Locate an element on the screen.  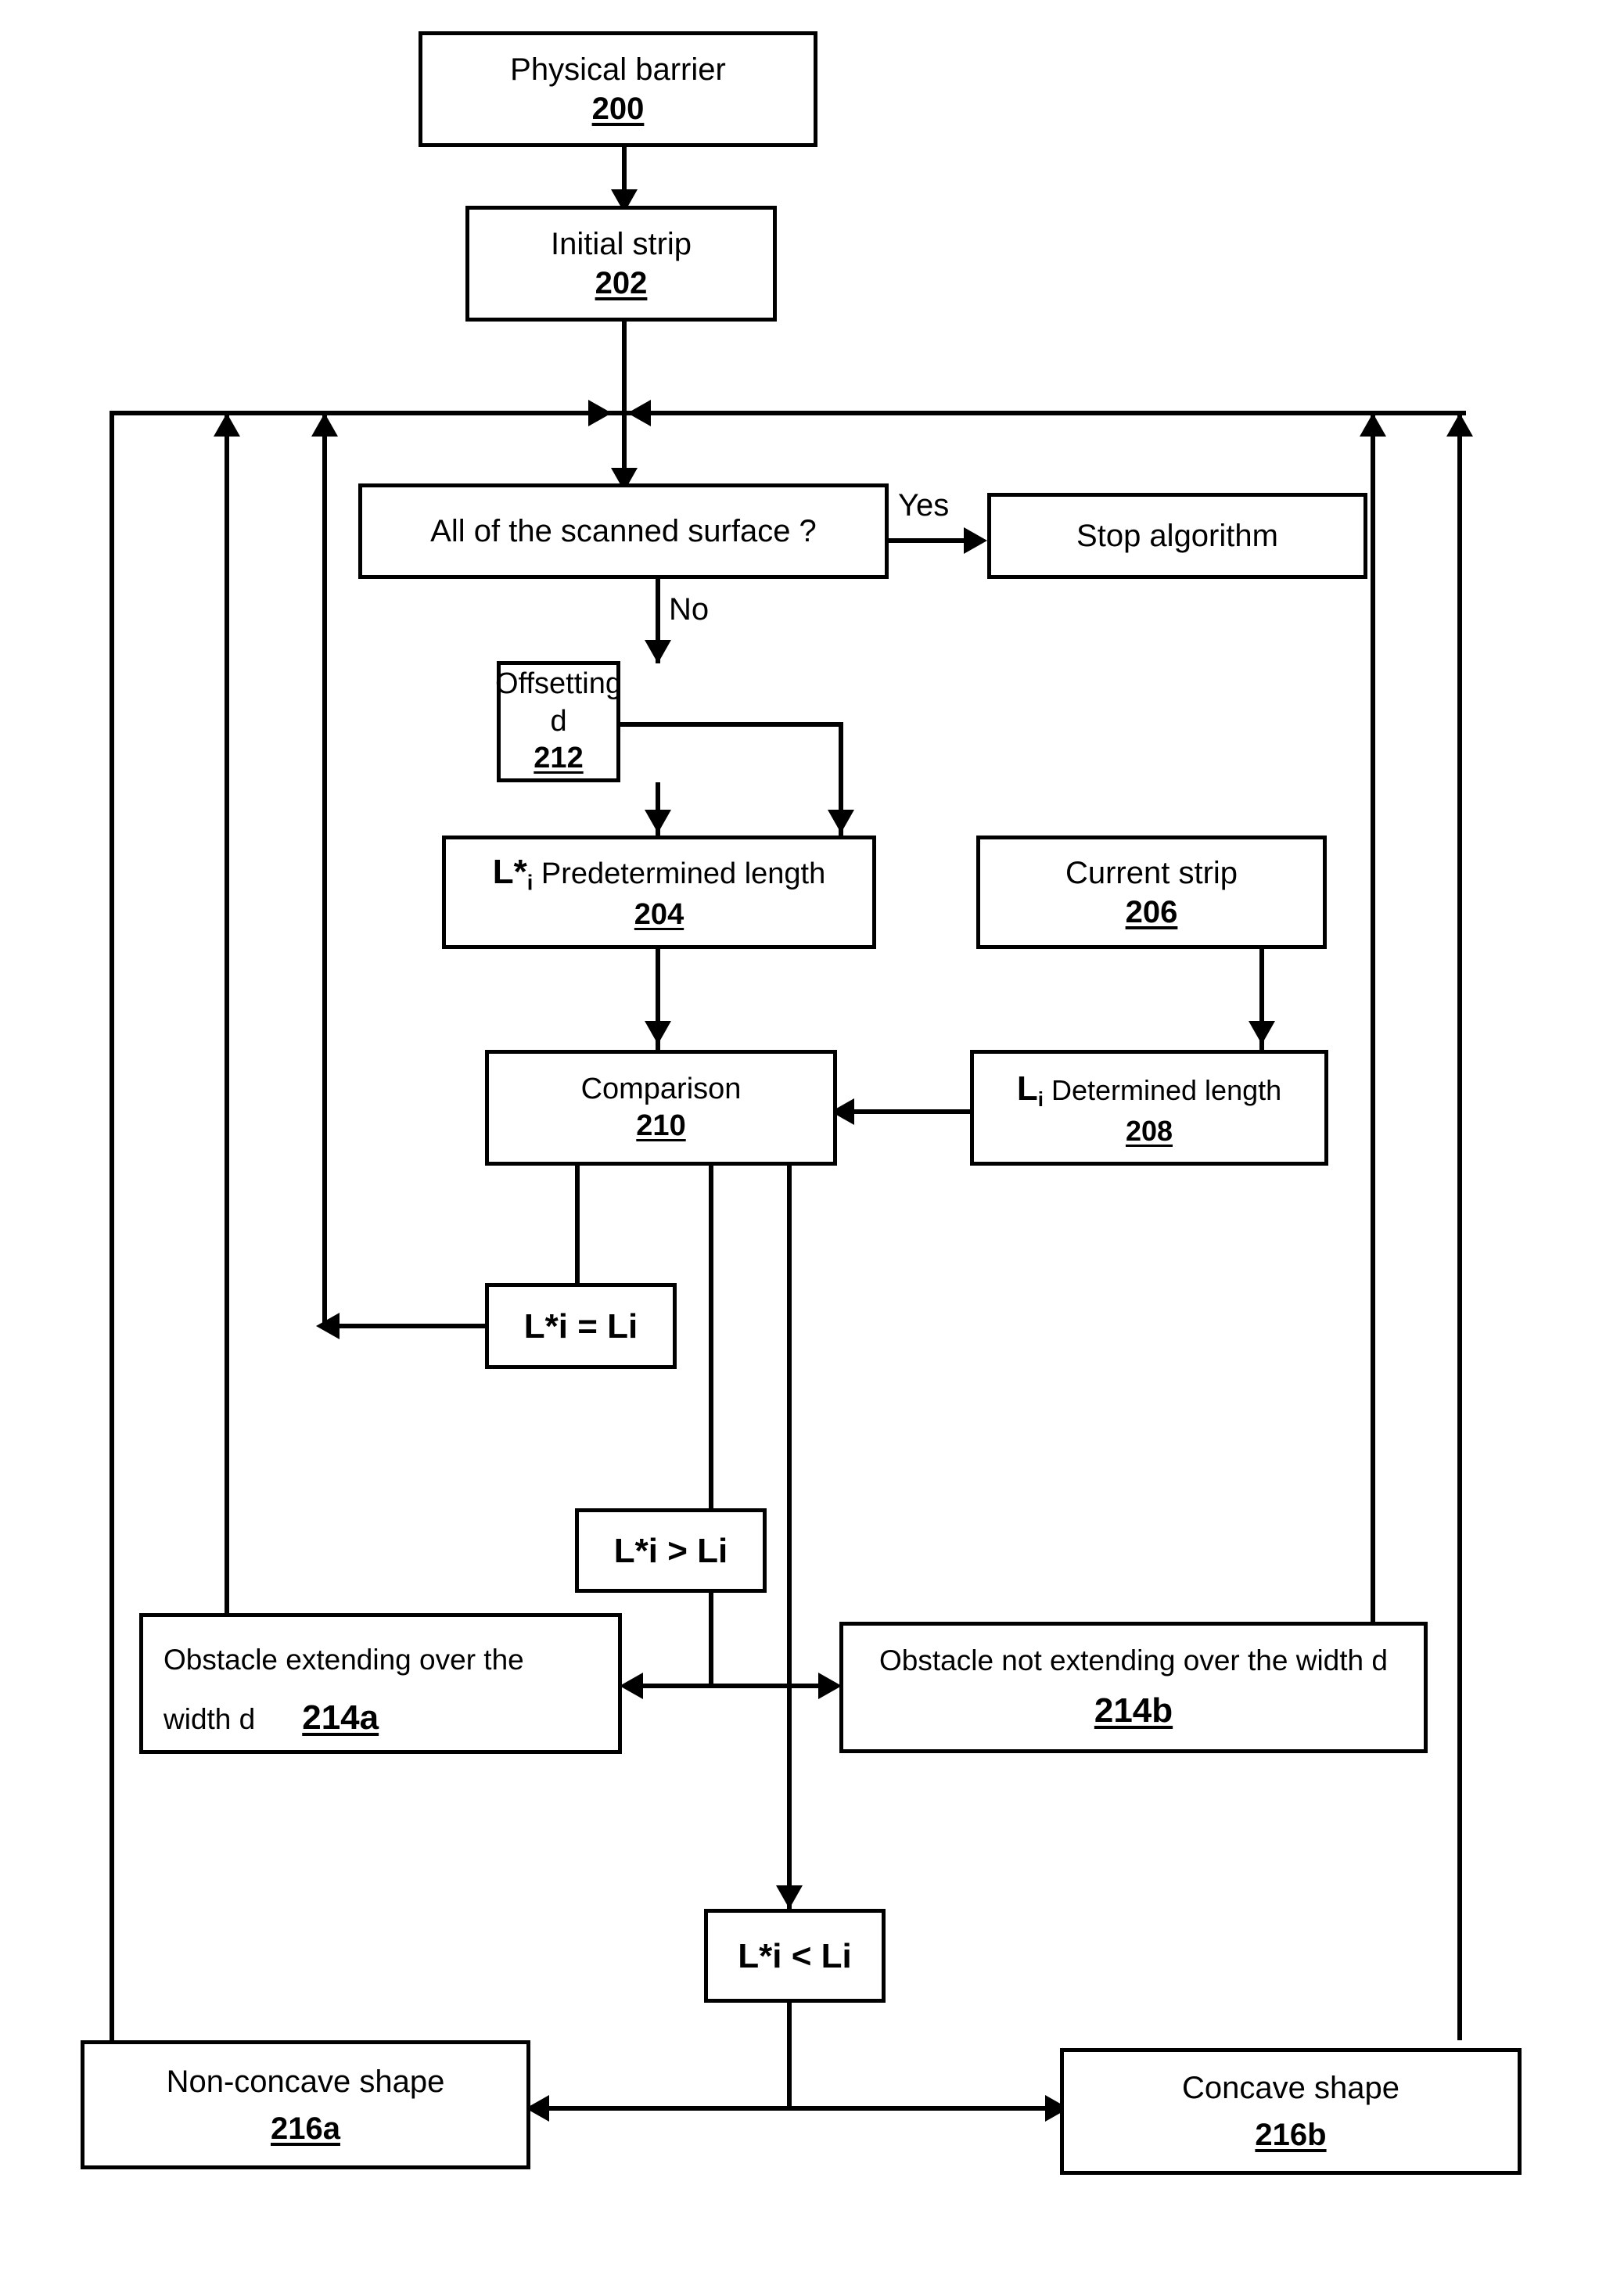
node-non-concave-shape: Non-concave shape 216a is located at coordinates (305, 2104).